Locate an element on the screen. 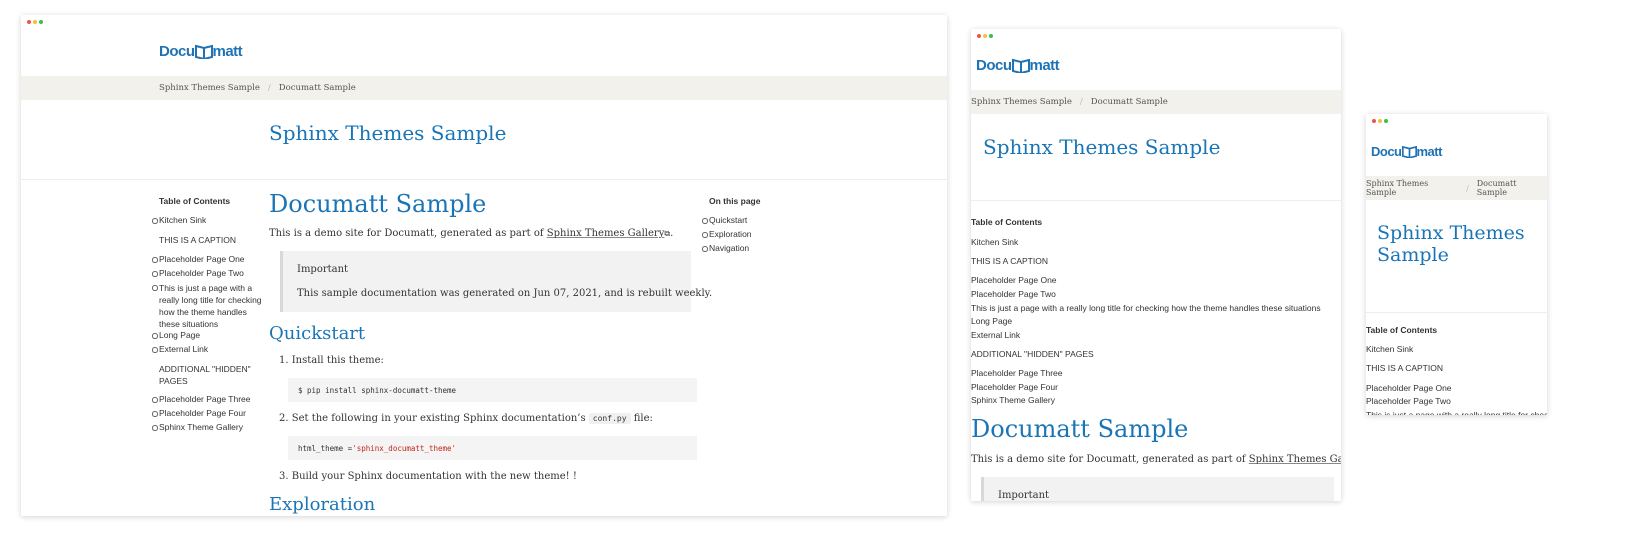 The height and width of the screenshot is (550, 1625). step-1-text: Install this theme: is located at coordinates (337, 360).